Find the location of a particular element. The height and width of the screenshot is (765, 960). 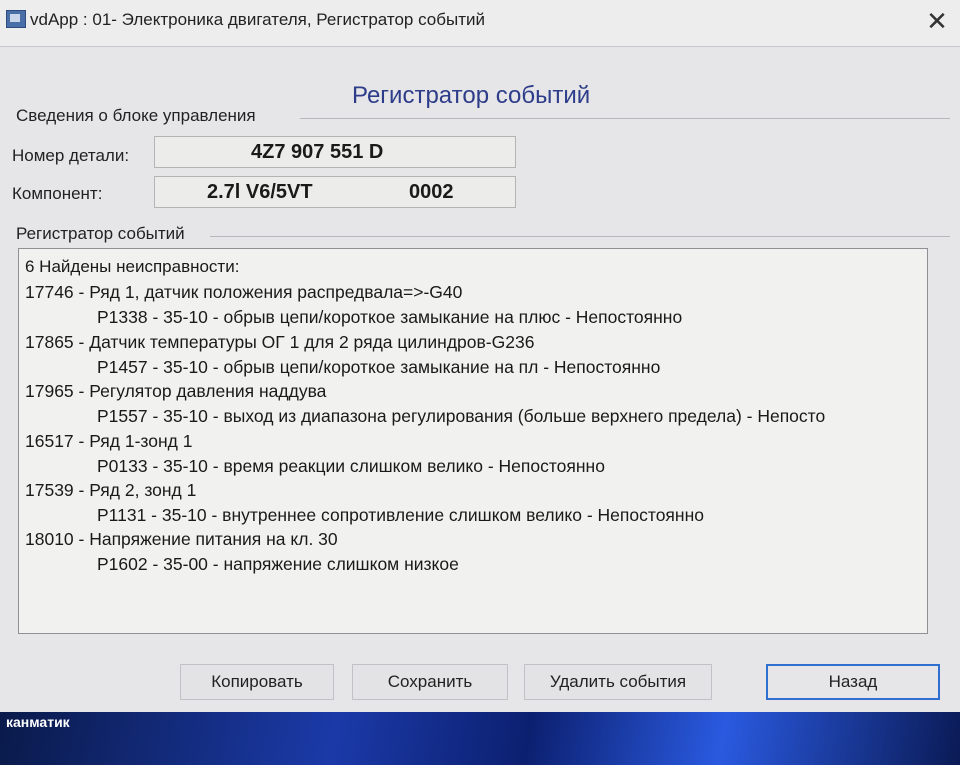

desktop-background: канматик is located at coordinates (480, 738).